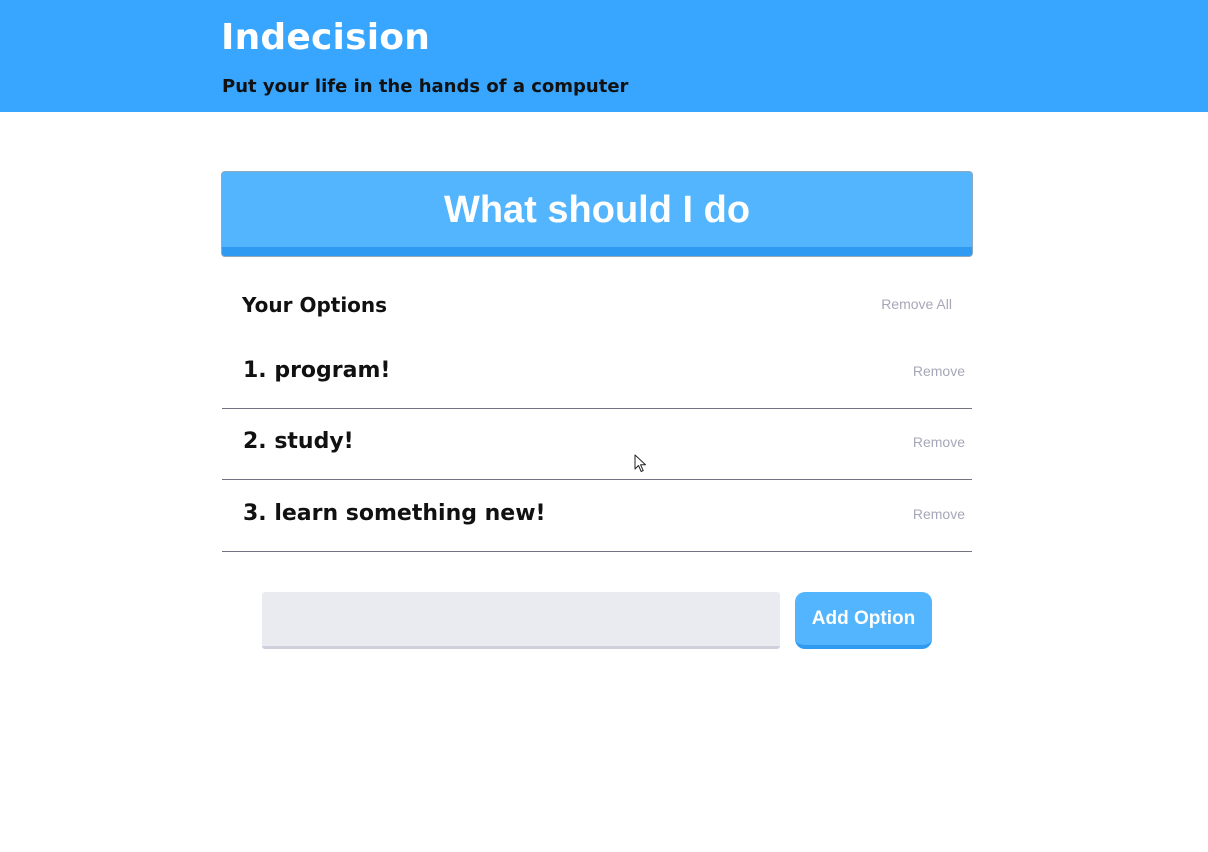 This screenshot has height=852, width=1208. Describe the element at coordinates (906, 304) in the screenshot. I see `remove-all-button: Remove All` at that location.